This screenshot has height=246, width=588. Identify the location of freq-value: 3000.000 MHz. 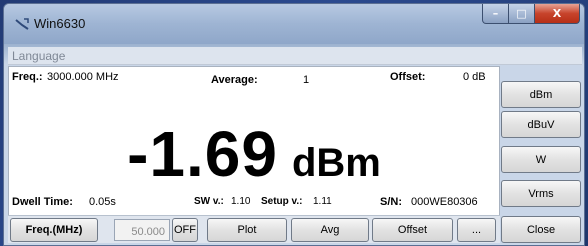
(83, 77).